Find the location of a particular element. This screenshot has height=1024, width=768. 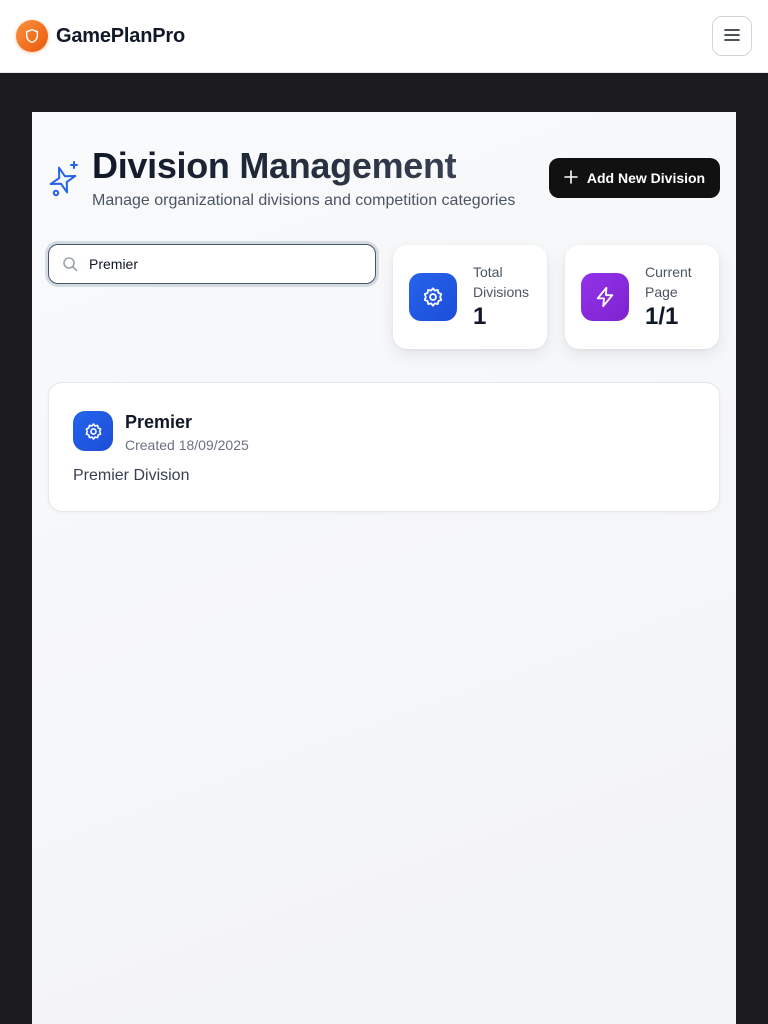

stat-label: Total Divisions is located at coordinates (501, 282).